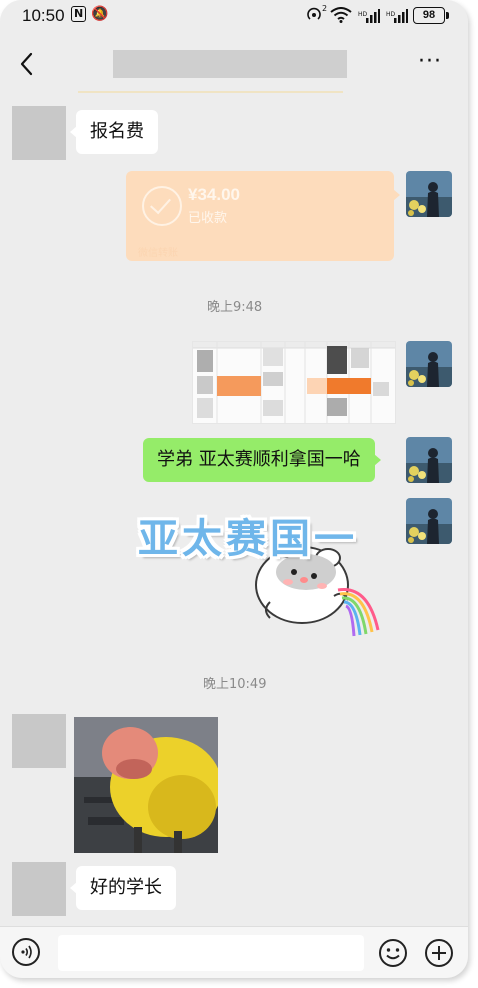 This screenshot has height=988, width=478. I want to click on back-button, so click(28, 64).